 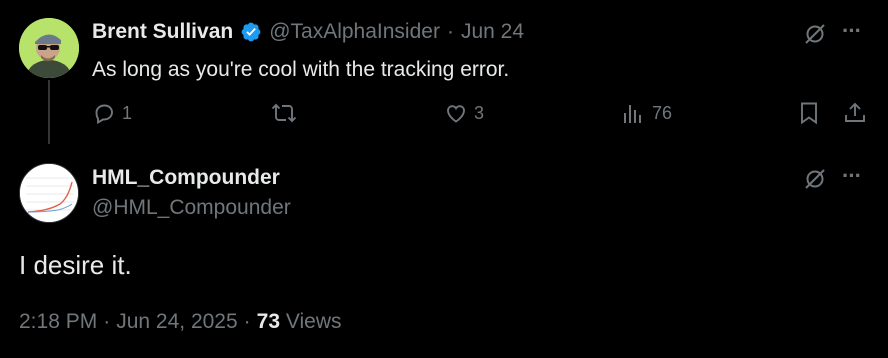 What do you see at coordinates (186, 178) in the screenshot?
I see `author-name: HML_Compounder` at bounding box center [186, 178].